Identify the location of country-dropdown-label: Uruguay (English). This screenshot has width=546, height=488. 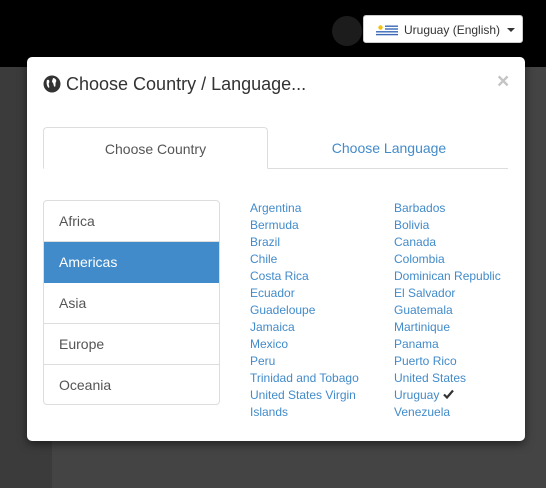
(452, 30).